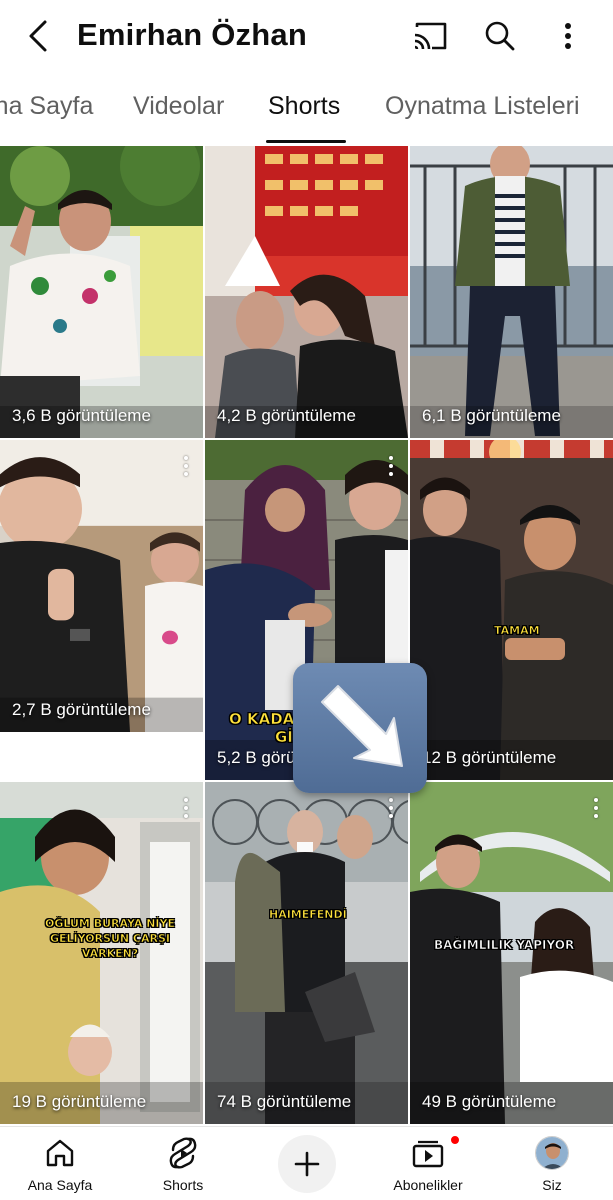 The width and height of the screenshot is (613, 1200). What do you see at coordinates (60, 1153) in the screenshot?
I see `home-icon` at bounding box center [60, 1153].